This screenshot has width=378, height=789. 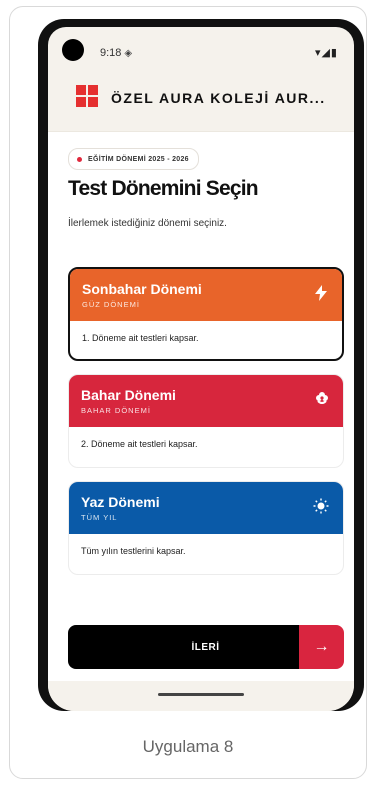 What do you see at coordinates (138, 159) in the screenshot?
I see `badge-label: EĞİTİM DÖNEMİ 2025 - 2026` at bounding box center [138, 159].